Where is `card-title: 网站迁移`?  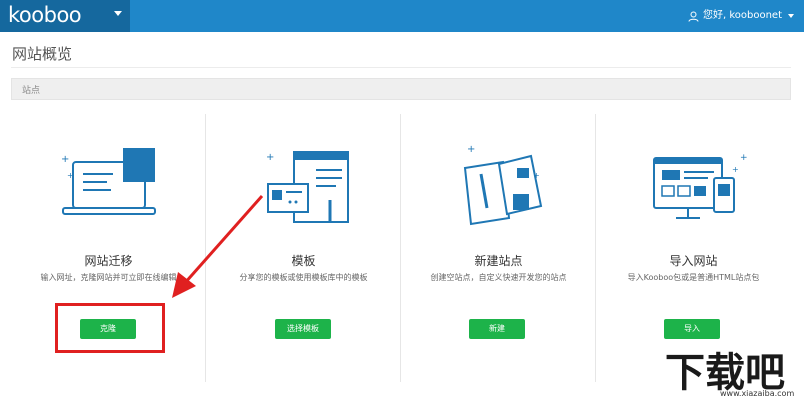
card-title: 网站迁移 is located at coordinates (108, 261).